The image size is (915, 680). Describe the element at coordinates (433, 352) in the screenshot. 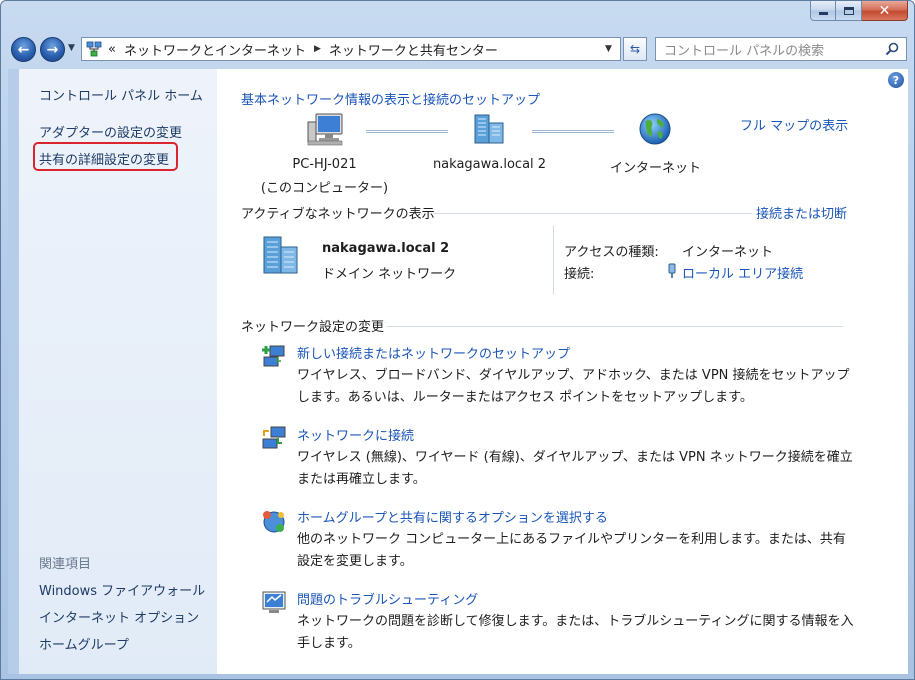

I see `task-new-connection-link: 新しい接続またはネットワークのセットアップ` at that location.